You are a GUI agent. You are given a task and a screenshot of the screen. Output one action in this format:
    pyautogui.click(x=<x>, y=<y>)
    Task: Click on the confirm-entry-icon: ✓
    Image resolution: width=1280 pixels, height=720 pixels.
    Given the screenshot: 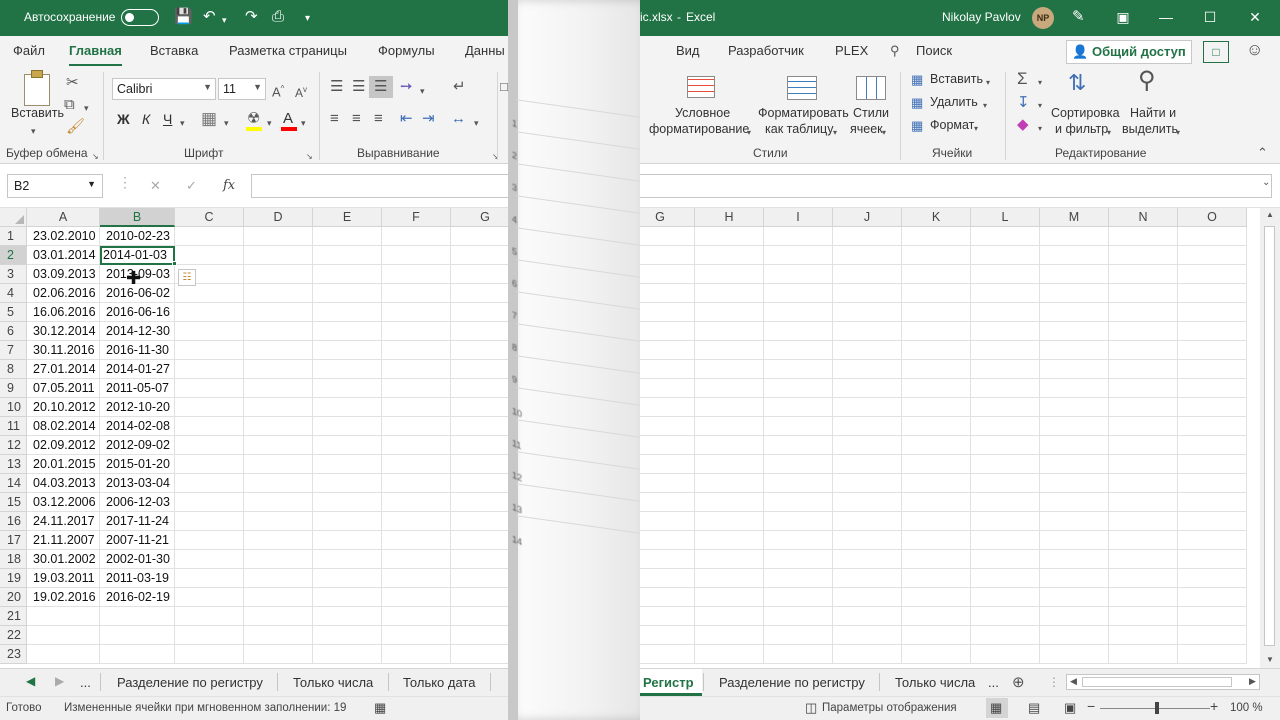 What is the action you would take?
    pyautogui.click(x=191, y=186)
    